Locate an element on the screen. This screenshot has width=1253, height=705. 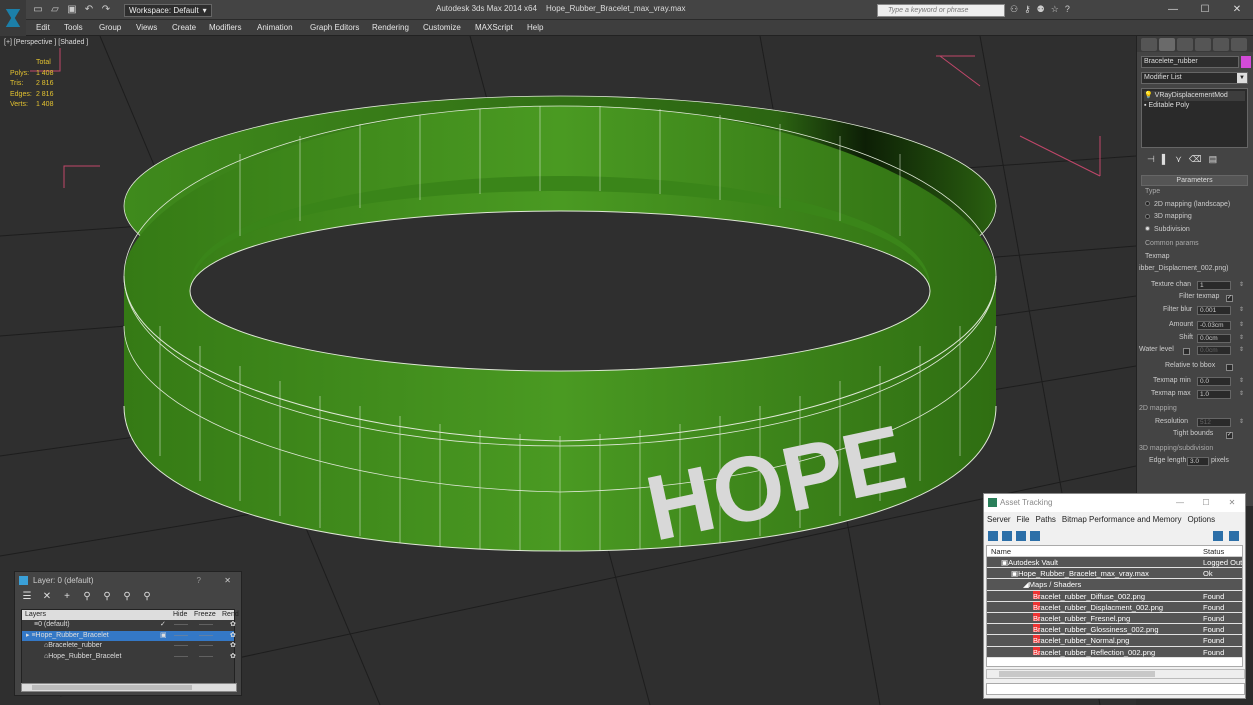
motion-tab-icon is located at coordinates (1203, 44).